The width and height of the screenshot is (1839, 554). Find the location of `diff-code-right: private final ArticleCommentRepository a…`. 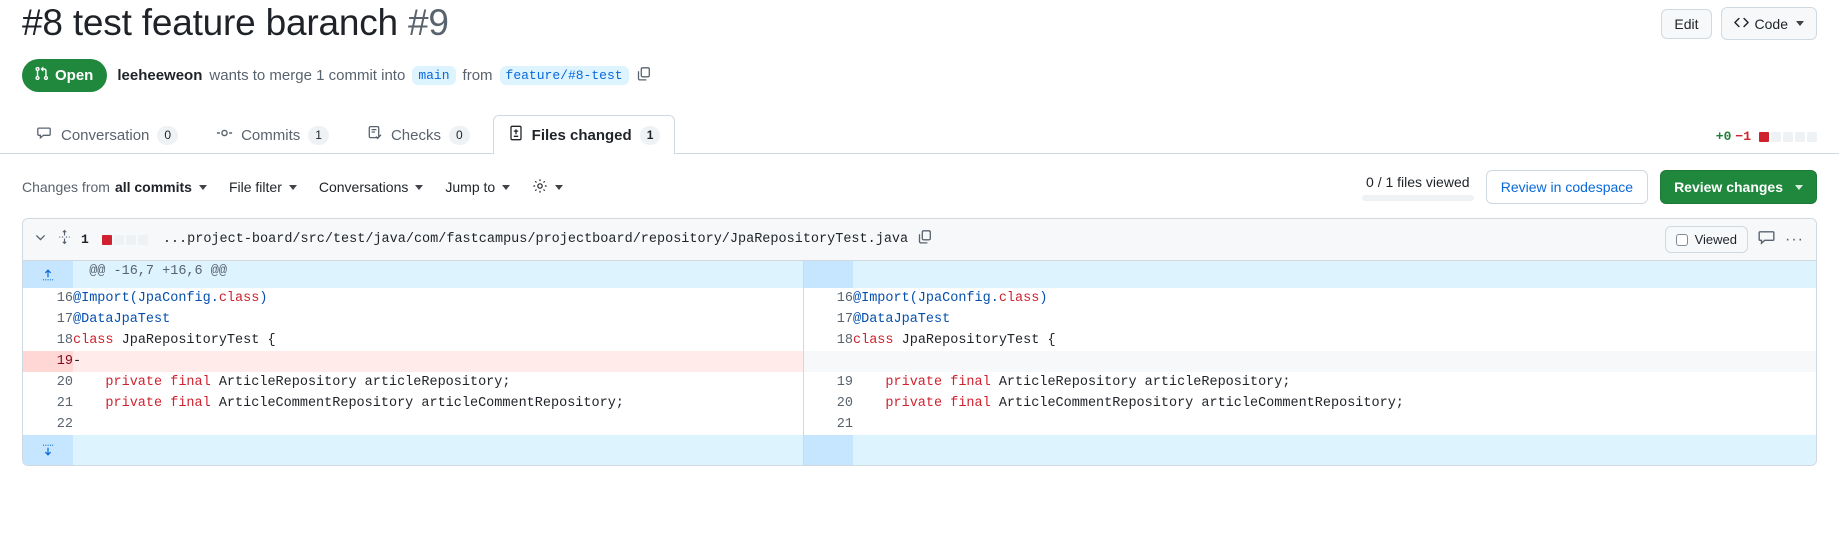

diff-code-right: private final ArticleCommentRepository a… is located at coordinates (1334, 404).